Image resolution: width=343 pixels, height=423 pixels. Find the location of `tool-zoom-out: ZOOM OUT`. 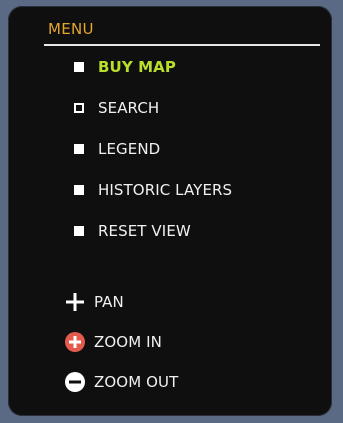

tool-zoom-out: ZOOM OUT is located at coordinates (121, 382).